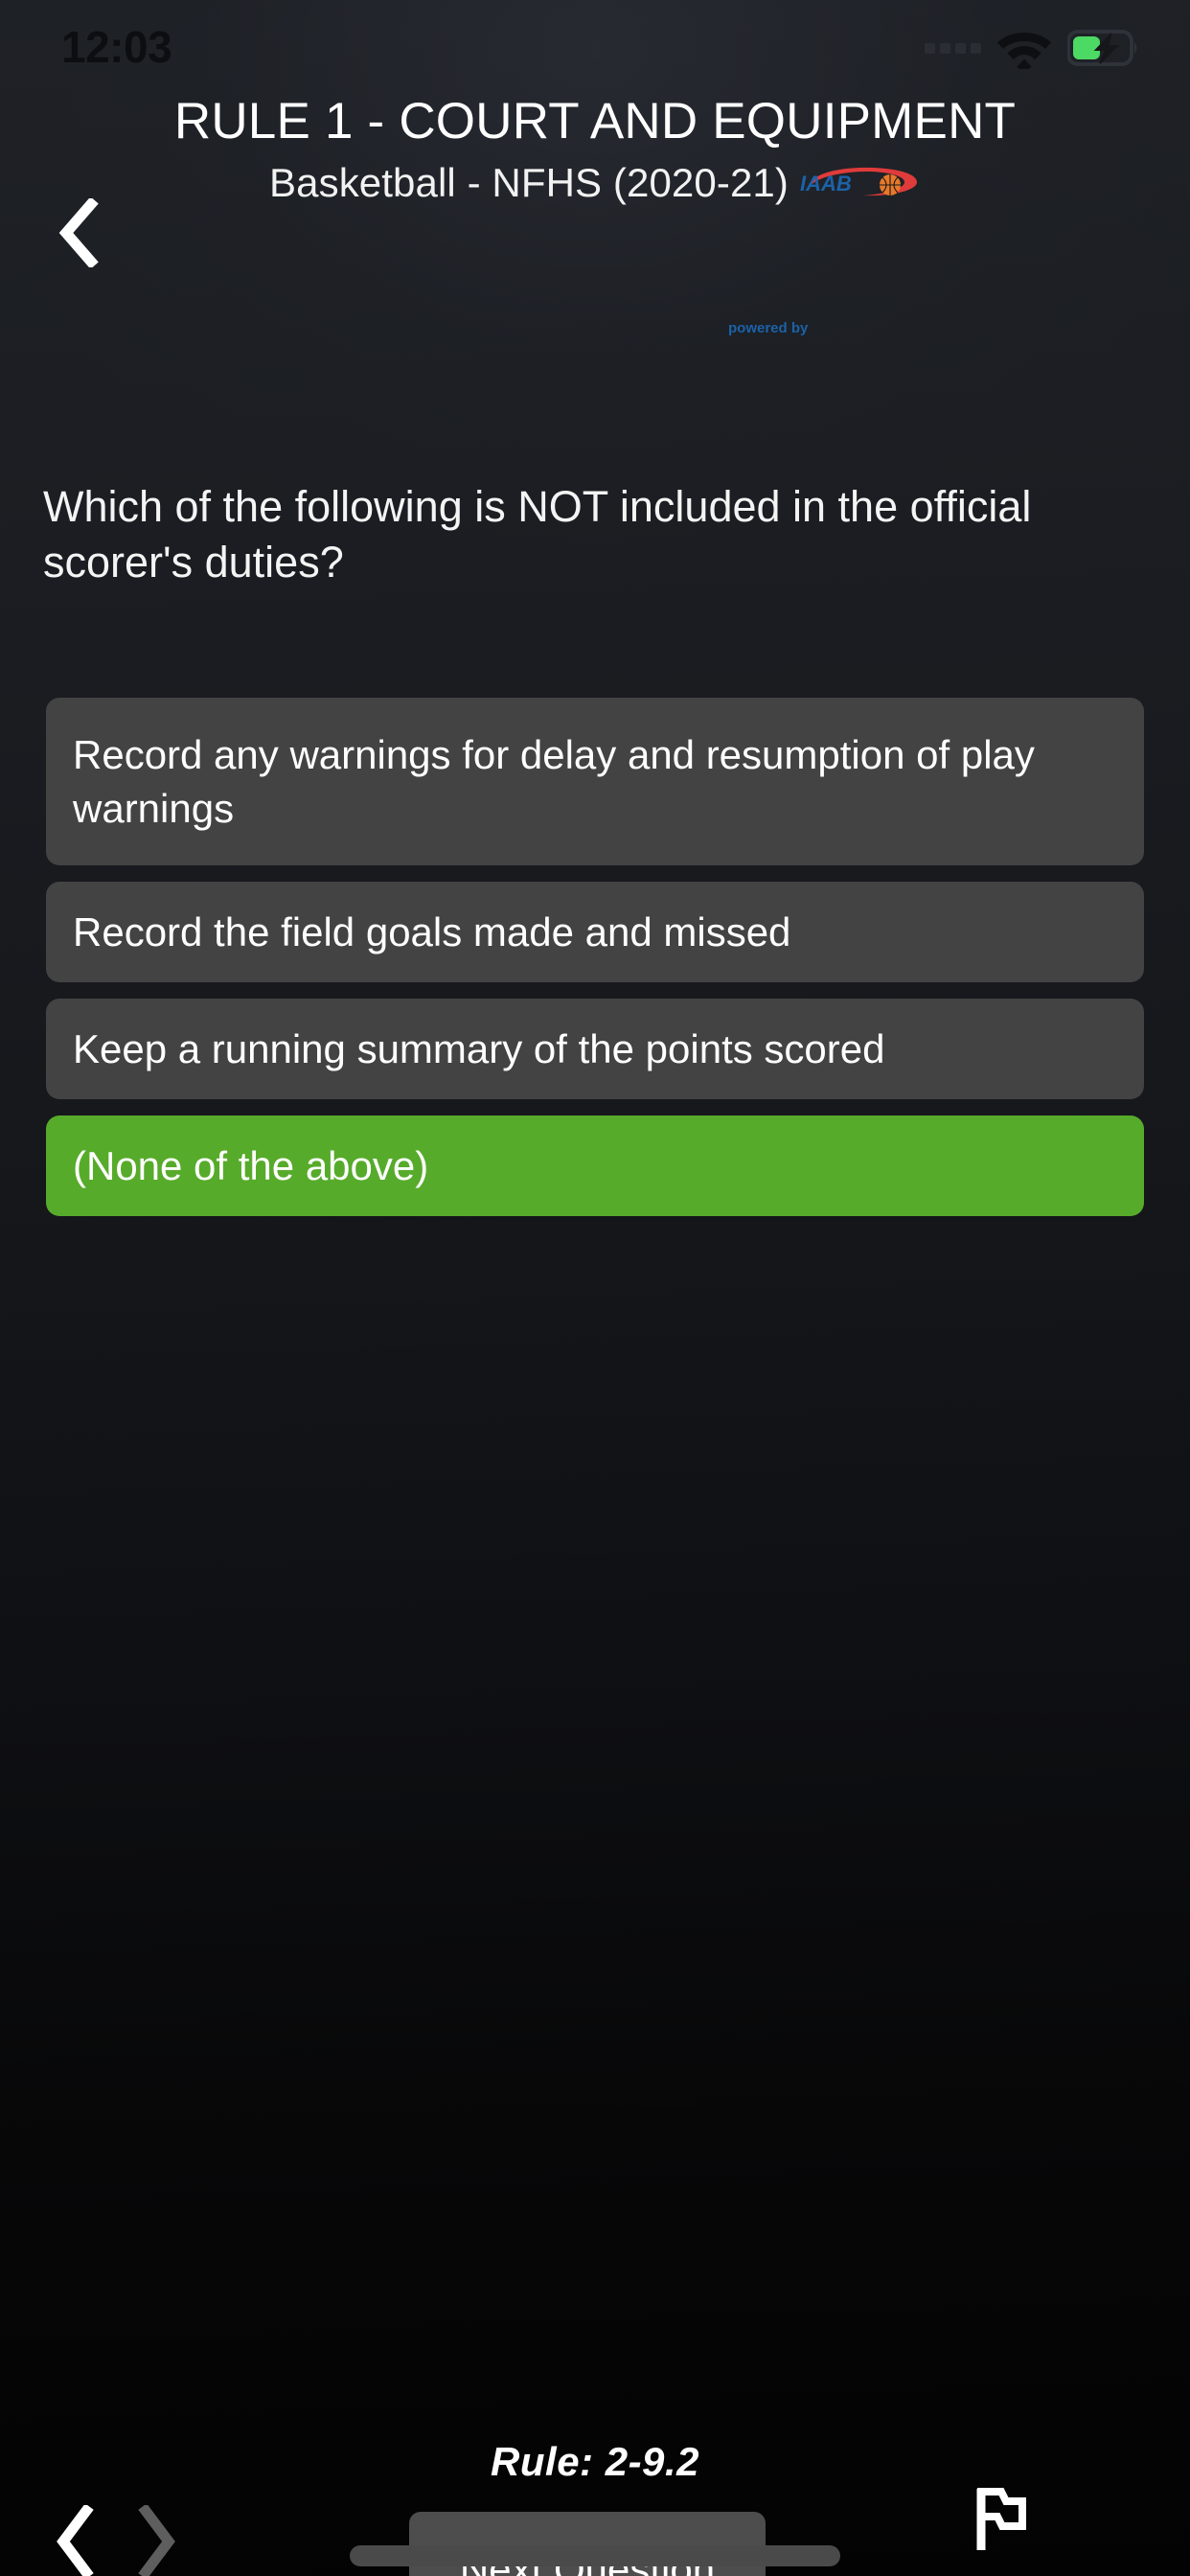 This screenshot has width=1190, height=2576. I want to click on status-bar-indicators, so click(1034, 48).